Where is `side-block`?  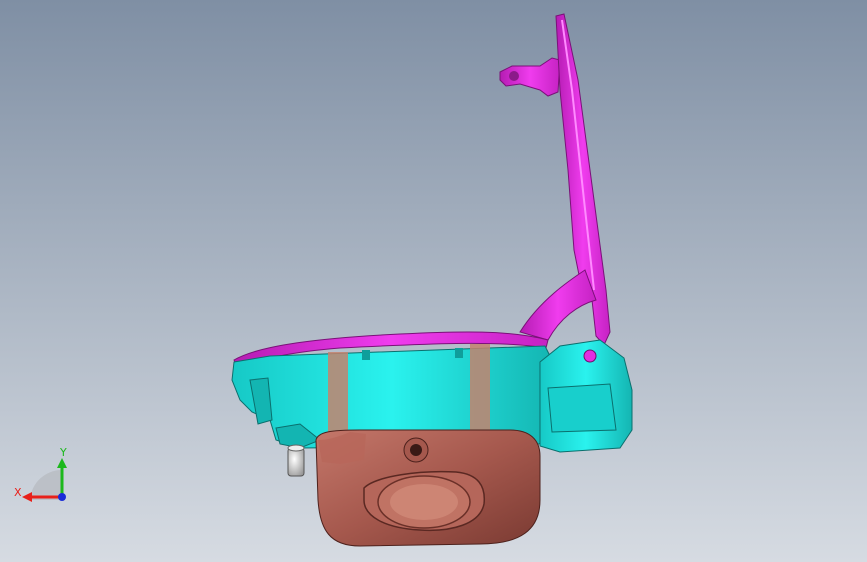
side-block is located at coordinates (586, 396).